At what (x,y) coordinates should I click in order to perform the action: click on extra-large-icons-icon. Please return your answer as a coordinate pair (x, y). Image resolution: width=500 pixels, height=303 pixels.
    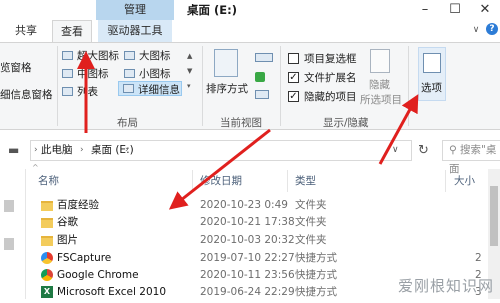
    Looking at the image, I should click on (67, 55).